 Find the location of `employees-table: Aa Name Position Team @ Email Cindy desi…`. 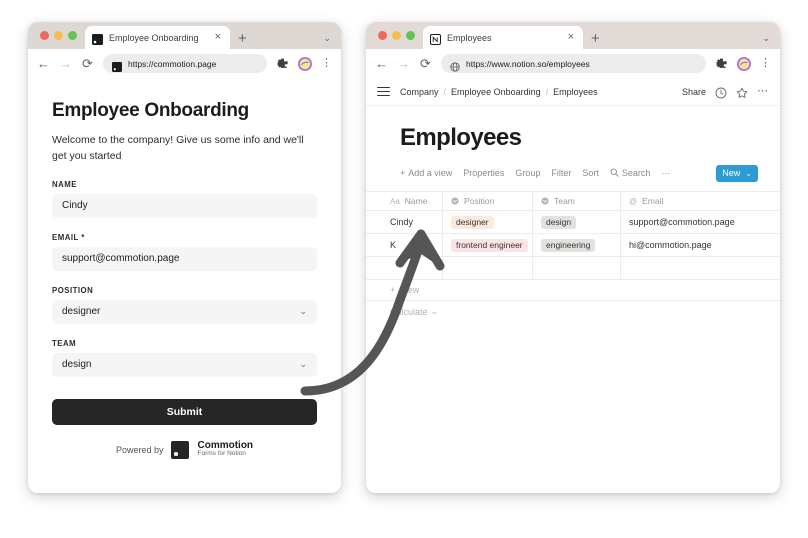

employees-table: Aa Name Position Team @ Email Cindy desi… is located at coordinates (573, 256).